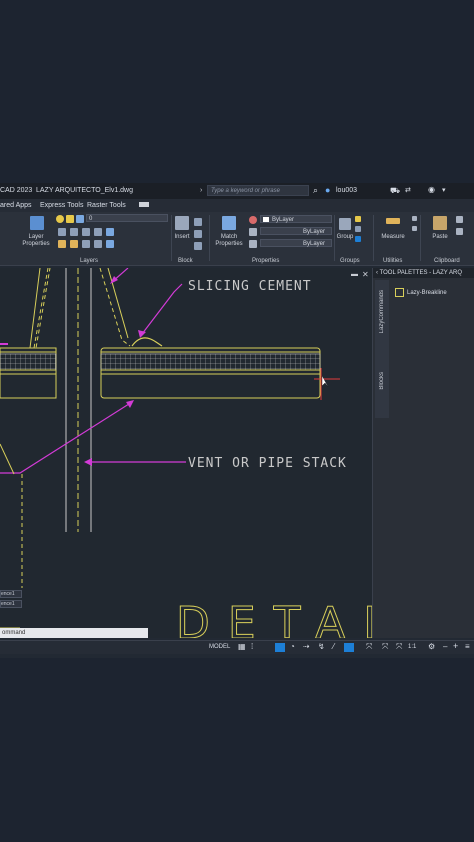 The width and height of the screenshot is (474, 842). I want to click on palette-item-lazy-breakline: Lazy-Breakline, so click(421, 292).